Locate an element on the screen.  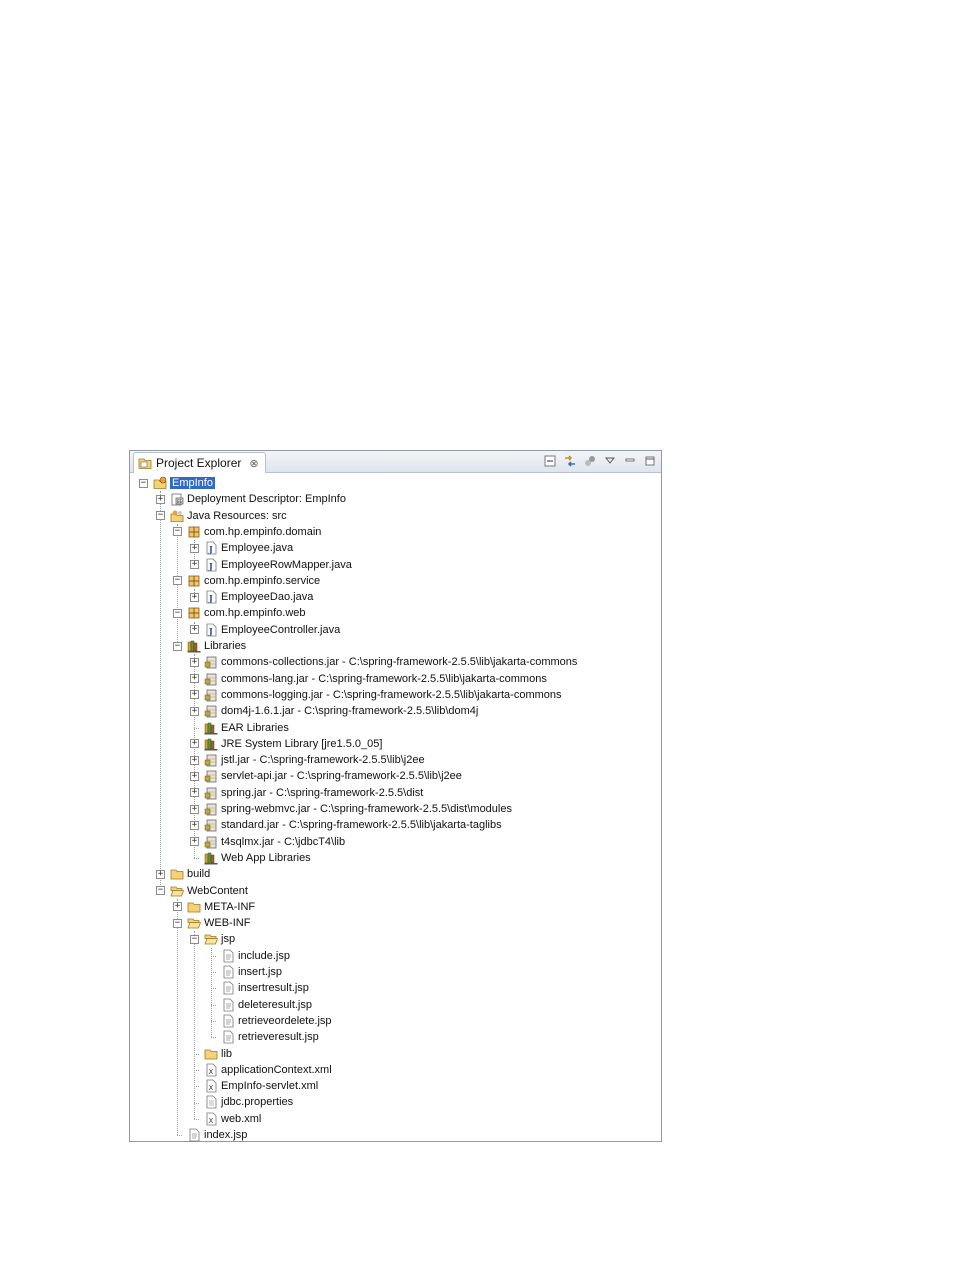
tree-item: − WEB-INF is located at coordinates (211, 923).